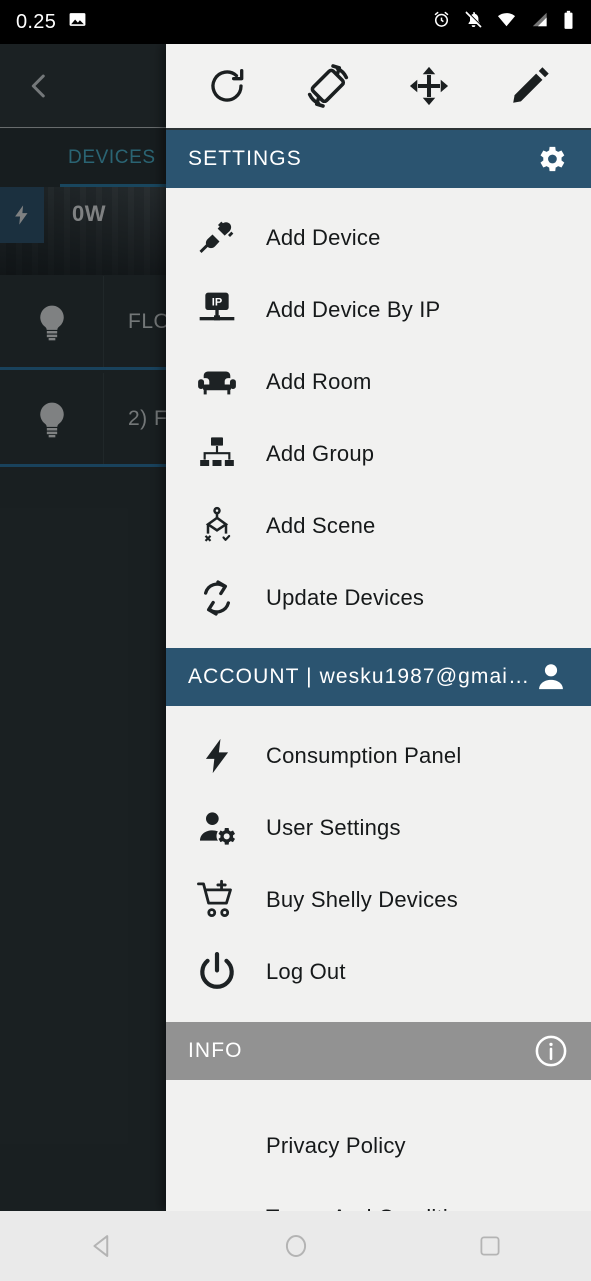  What do you see at coordinates (217, 303) in the screenshot?
I see `svg-text: IP` at bounding box center [217, 303].